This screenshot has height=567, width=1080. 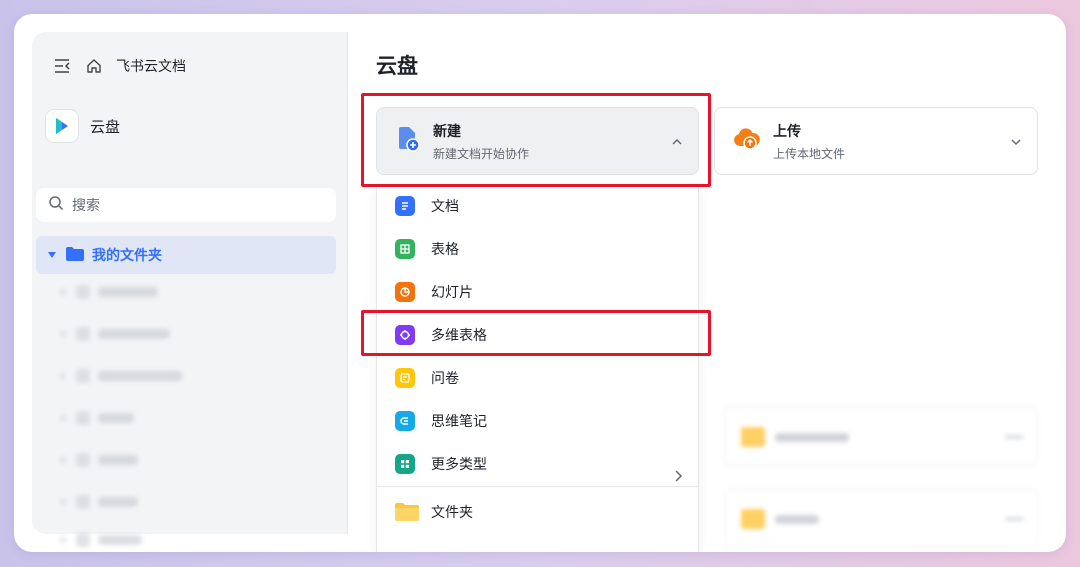 I want to click on mindnote-icon, so click(x=405, y=421).